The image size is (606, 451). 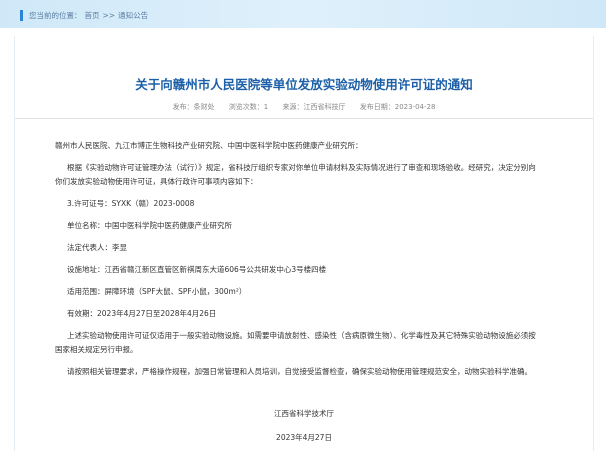 What do you see at coordinates (55, 15) in the screenshot?
I see `breadcrumb-prefix: 您当前的位置：` at bounding box center [55, 15].